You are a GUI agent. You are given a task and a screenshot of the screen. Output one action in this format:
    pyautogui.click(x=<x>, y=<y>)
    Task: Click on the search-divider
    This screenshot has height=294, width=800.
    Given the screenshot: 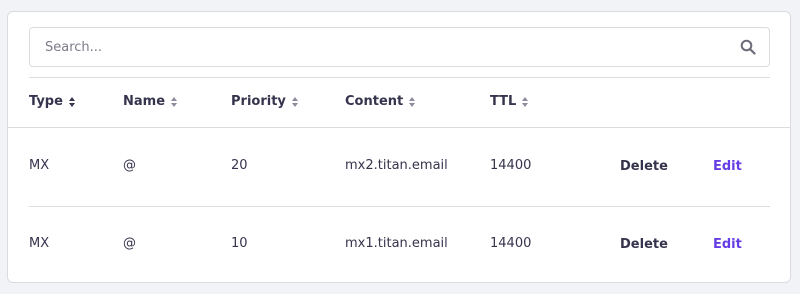 What is the action you would take?
    pyautogui.click(x=399, y=77)
    